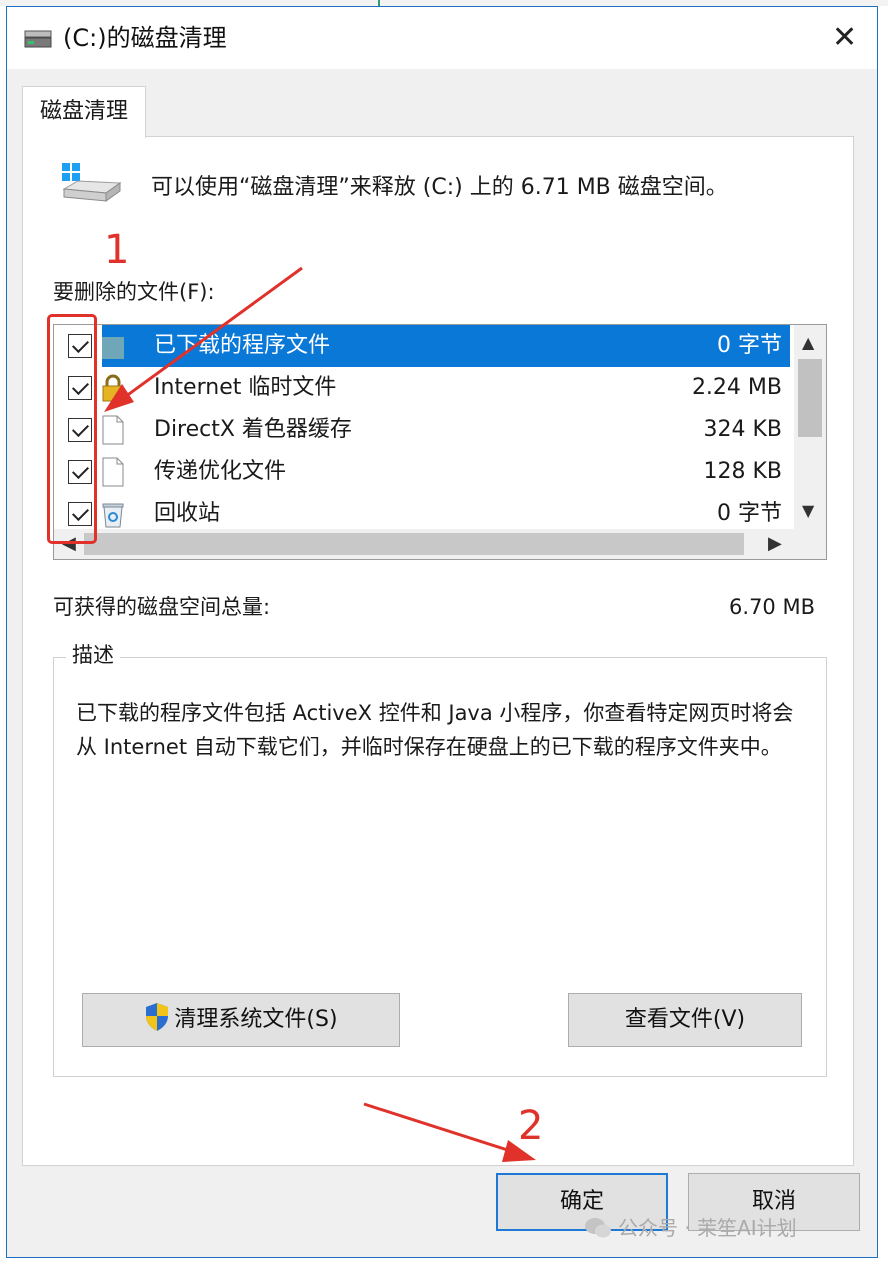  I want to click on wechat-icon, so click(598, 1228).